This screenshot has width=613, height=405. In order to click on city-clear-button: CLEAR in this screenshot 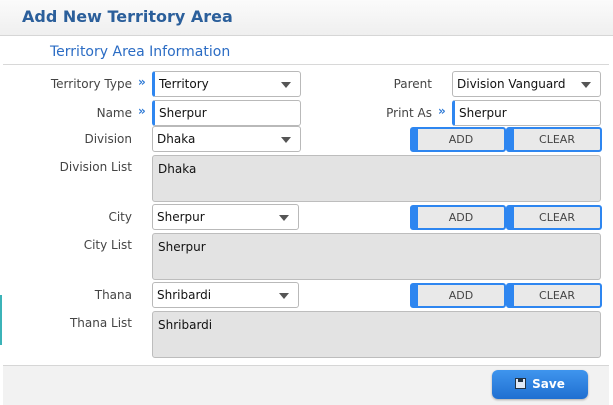, I will do `click(554, 217)`.